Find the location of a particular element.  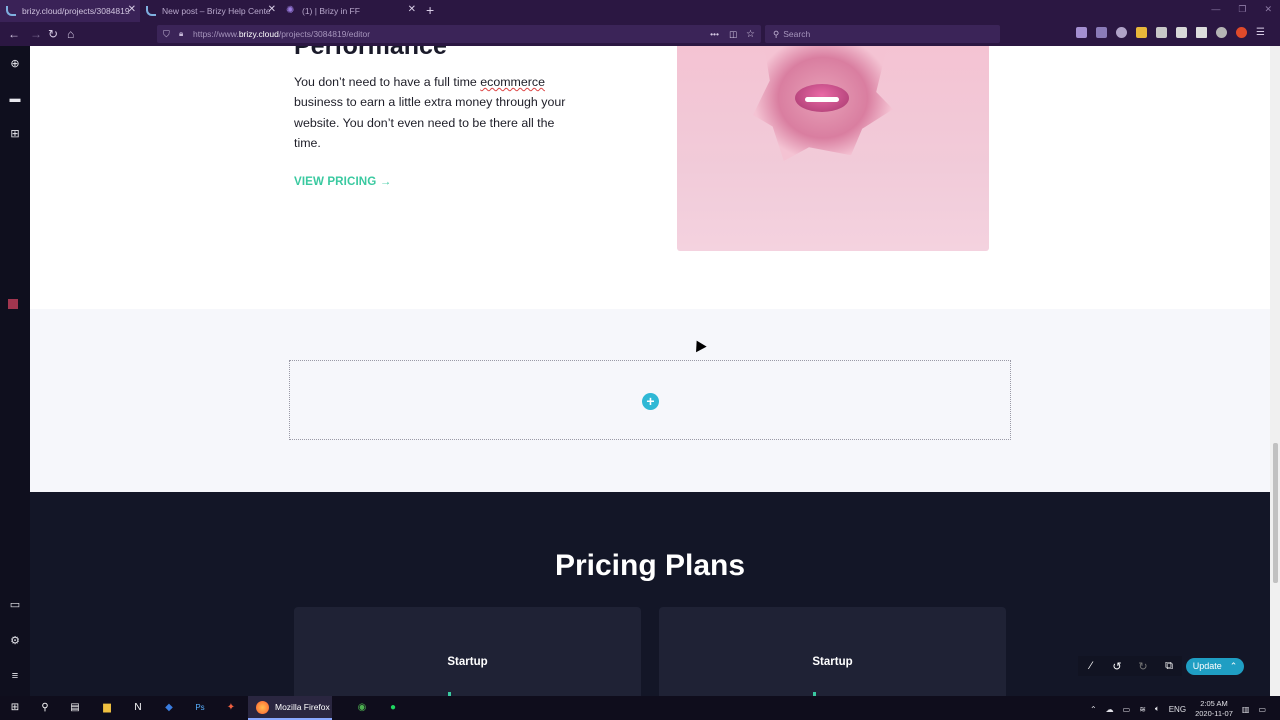

tab-brizy-editor: brizy.cloud/projects/3084819/ ✕ is located at coordinates (70, 11).